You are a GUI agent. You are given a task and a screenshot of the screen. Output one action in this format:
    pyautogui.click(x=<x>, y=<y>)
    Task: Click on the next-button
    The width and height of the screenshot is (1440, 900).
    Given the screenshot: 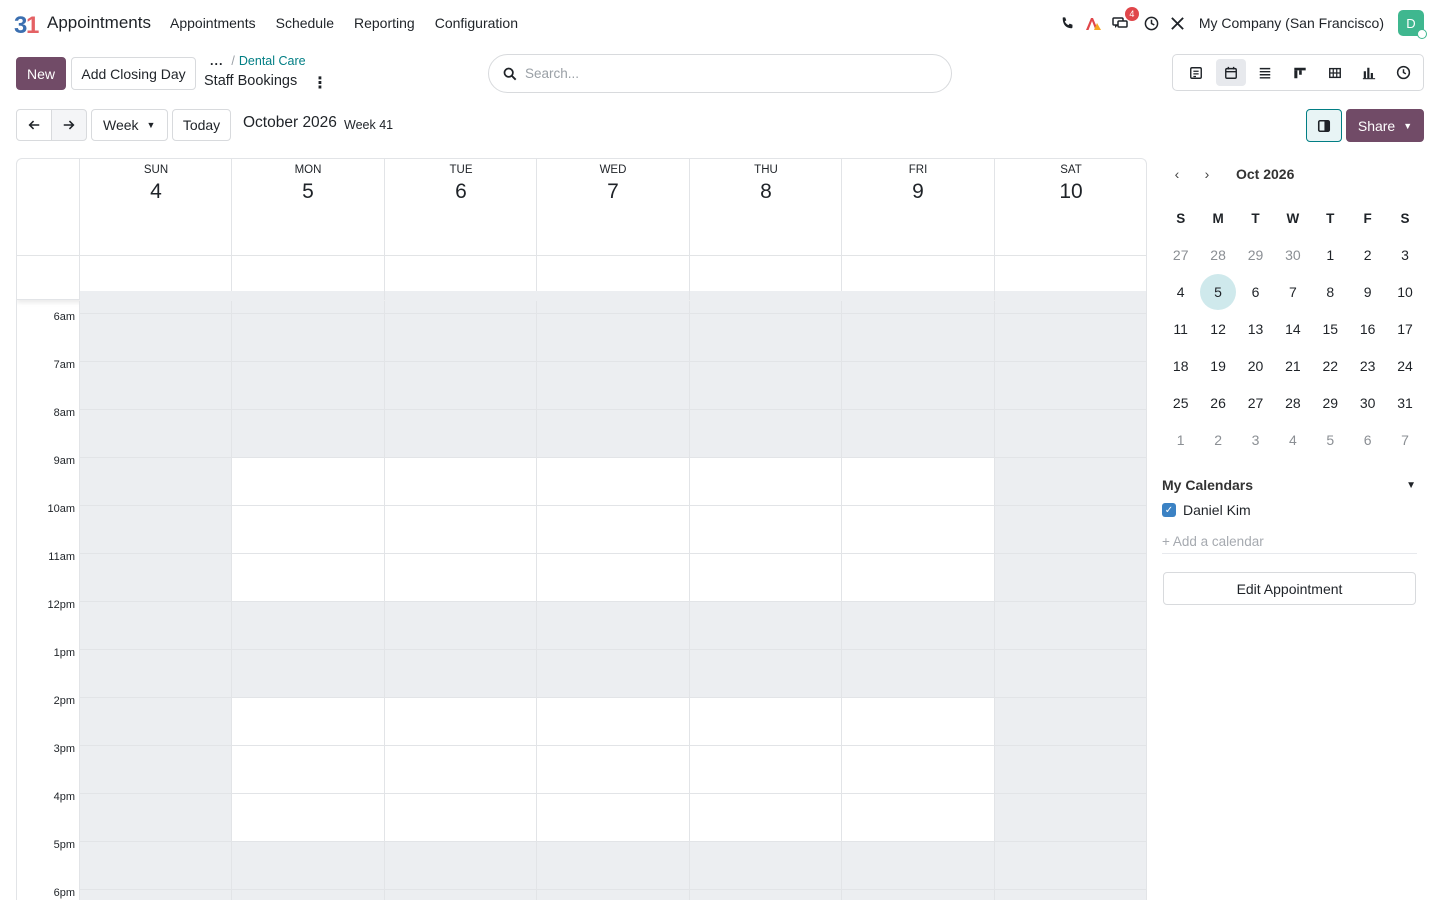 What is the action you would take?
    pyautogui.click(x=69, y=125)
    